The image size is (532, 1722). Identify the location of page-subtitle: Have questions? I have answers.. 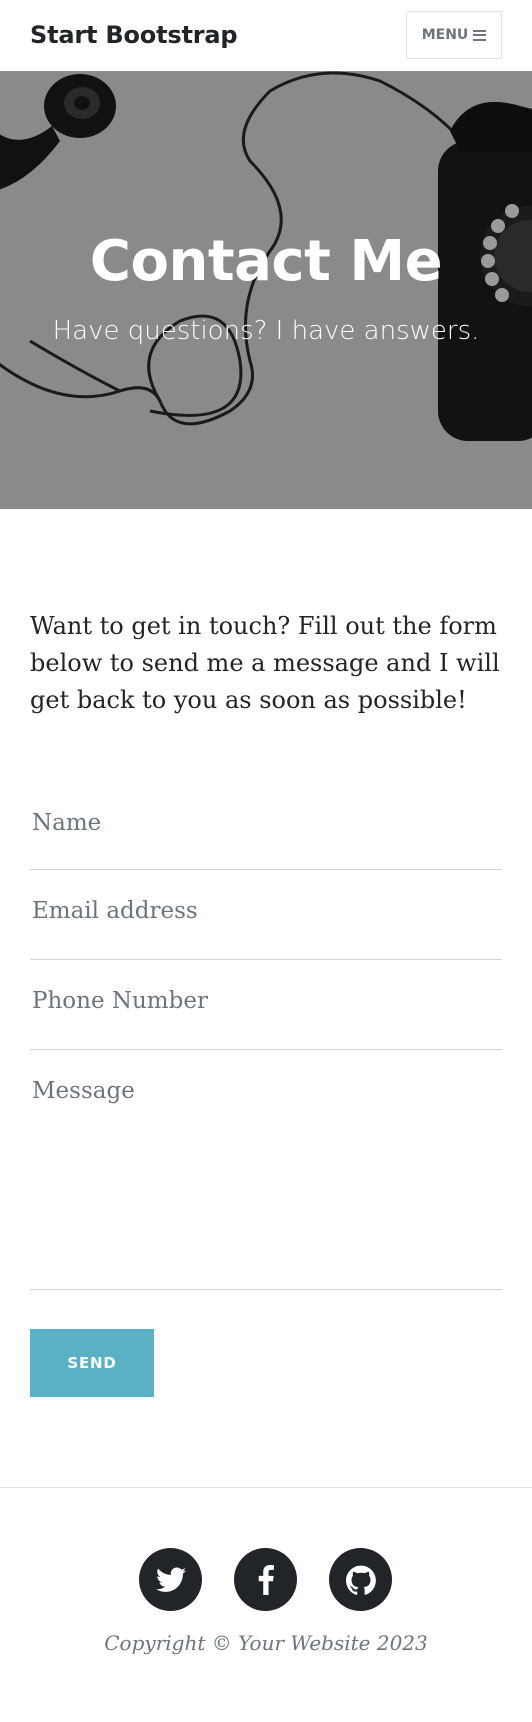
(266, 331).